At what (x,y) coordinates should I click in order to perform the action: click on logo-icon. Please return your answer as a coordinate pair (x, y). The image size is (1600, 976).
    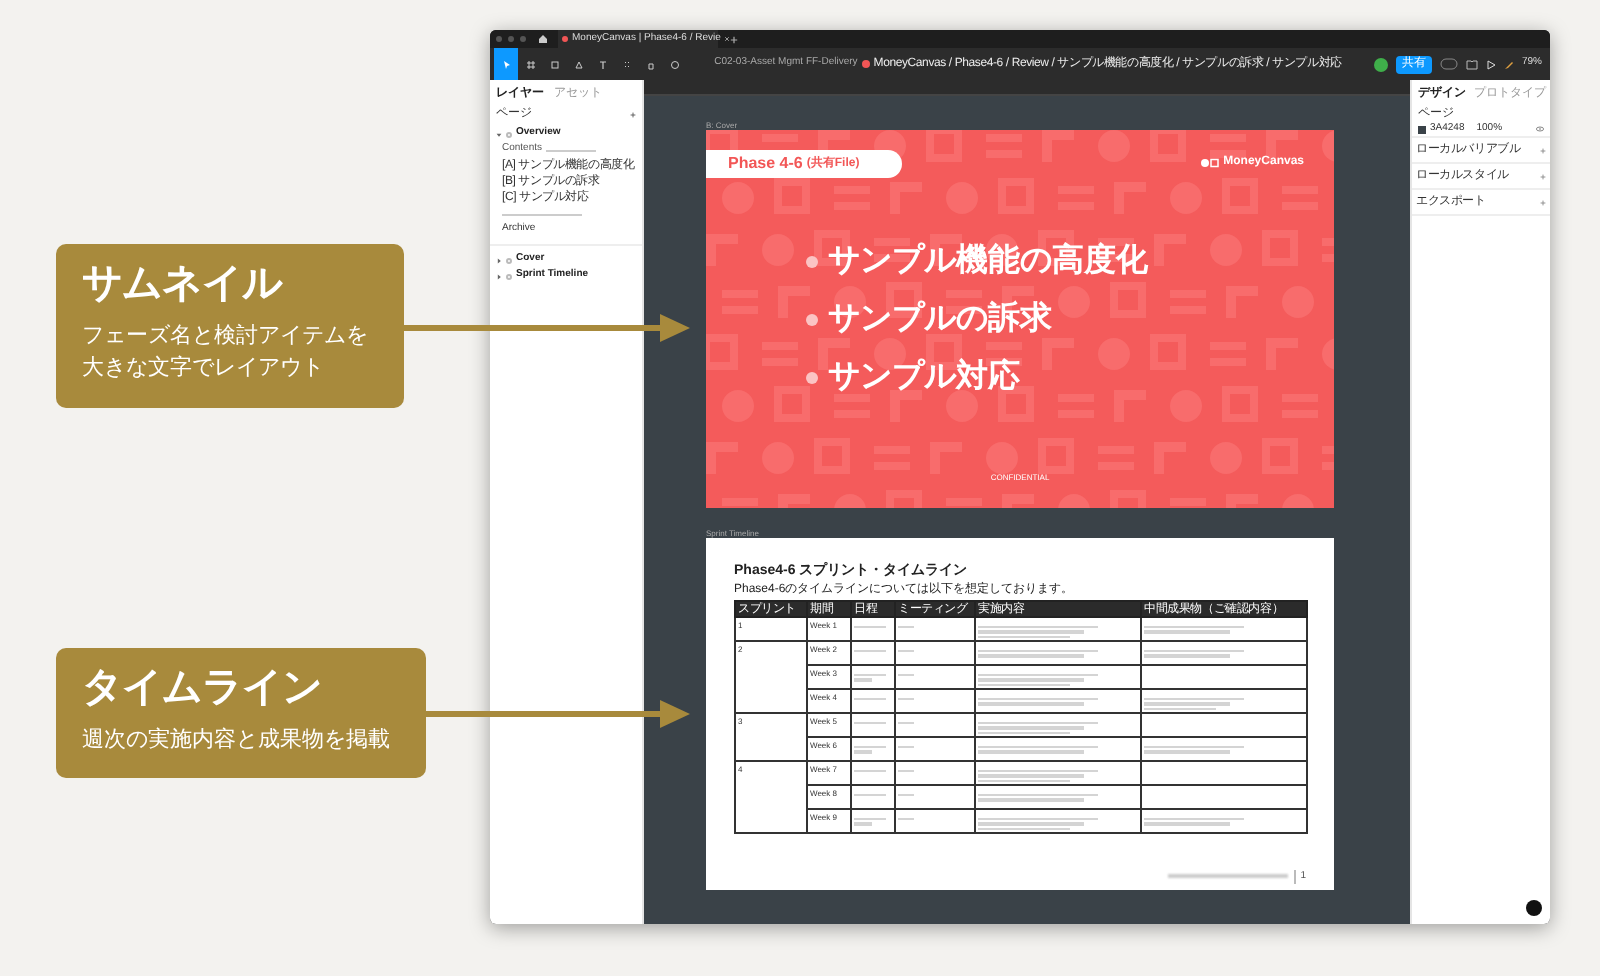
    Looking at the image, I should click on (1209, 163).